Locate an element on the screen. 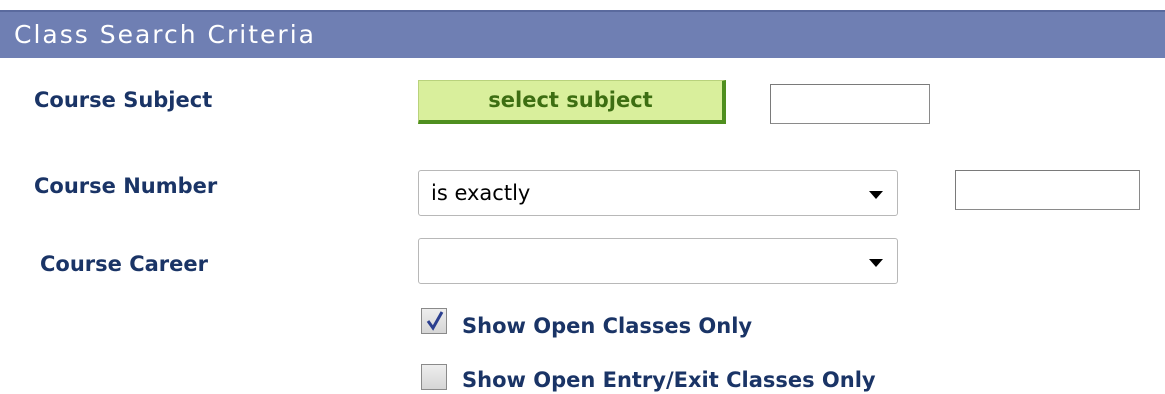  course-career-select is located at coordinates (658, 261).